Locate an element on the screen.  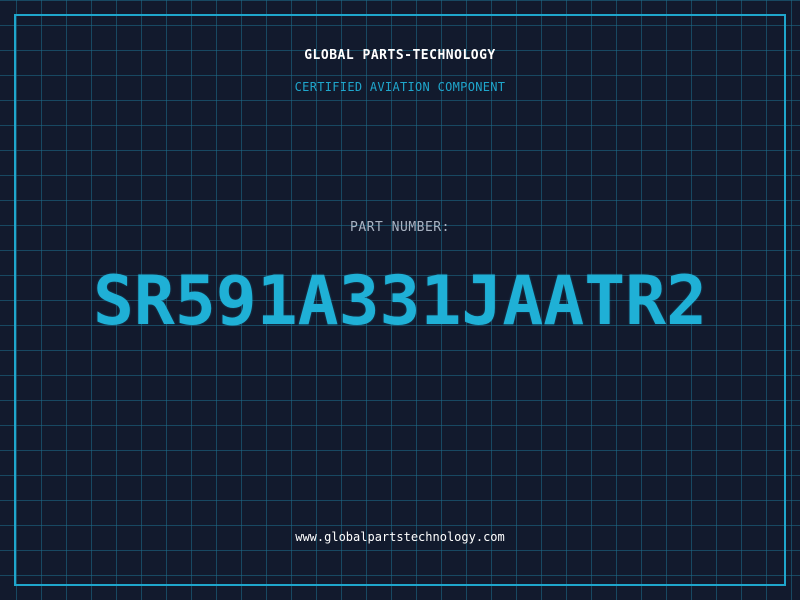
company-name: GLOBAL PARTS-TECHNOLOGY is located at coordinates (400, 55).